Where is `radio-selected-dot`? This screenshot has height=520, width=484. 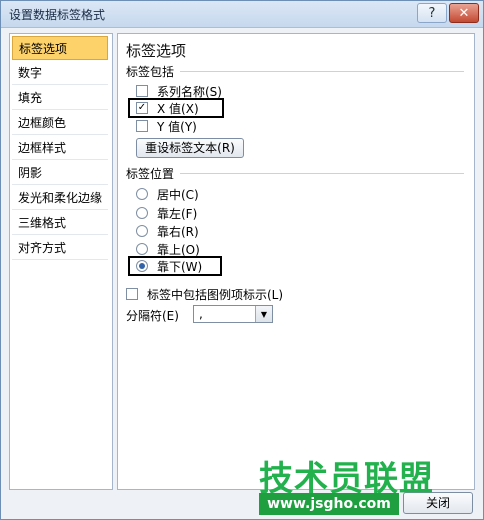 radio-selected-dot is located at coordinates (142, 266).